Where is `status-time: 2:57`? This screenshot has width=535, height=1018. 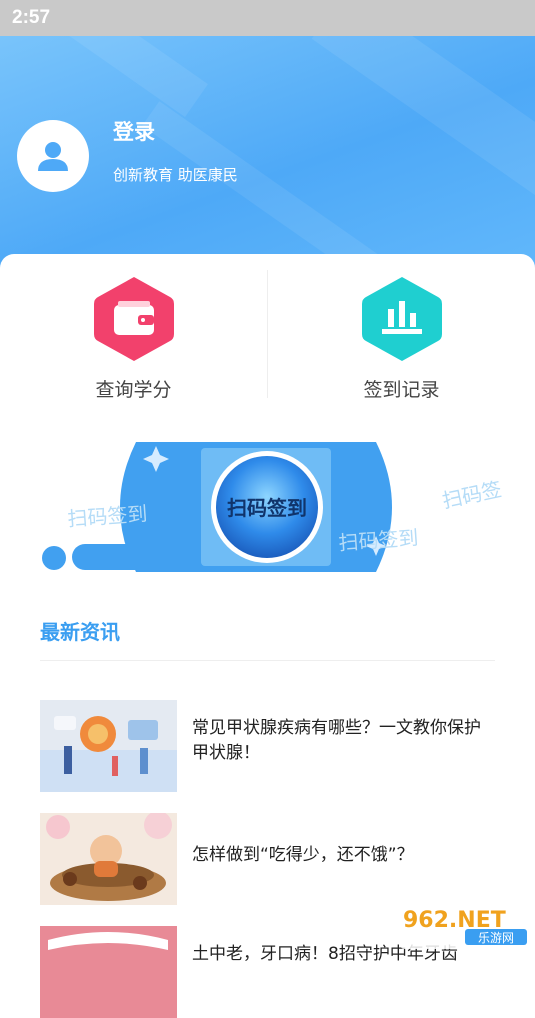
status-time: 2:57 is located at coordinates (31, 17).